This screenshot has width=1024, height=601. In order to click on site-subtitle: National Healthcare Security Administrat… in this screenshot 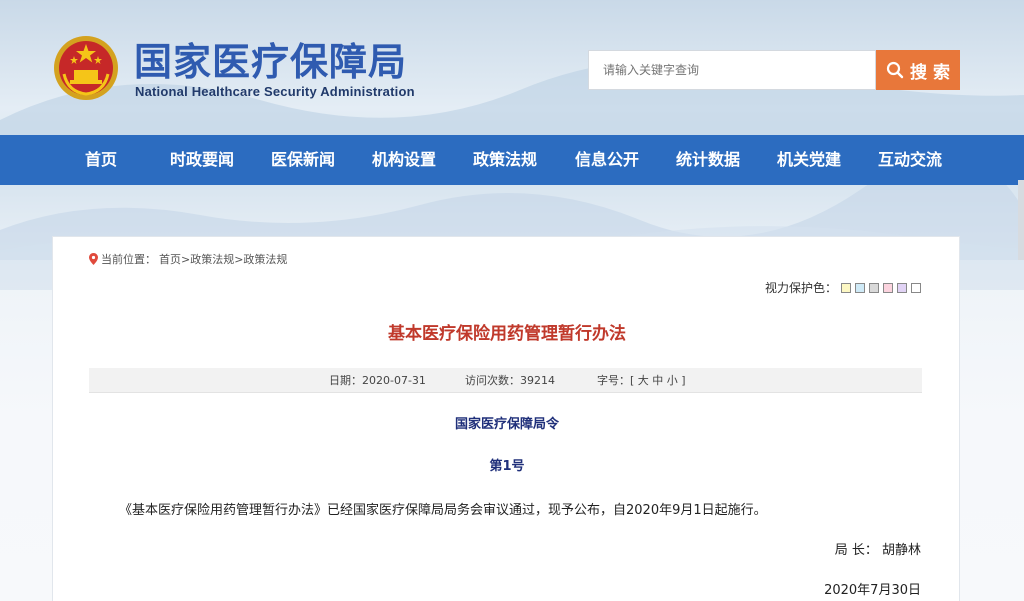, I will do `click(275, 91)`.